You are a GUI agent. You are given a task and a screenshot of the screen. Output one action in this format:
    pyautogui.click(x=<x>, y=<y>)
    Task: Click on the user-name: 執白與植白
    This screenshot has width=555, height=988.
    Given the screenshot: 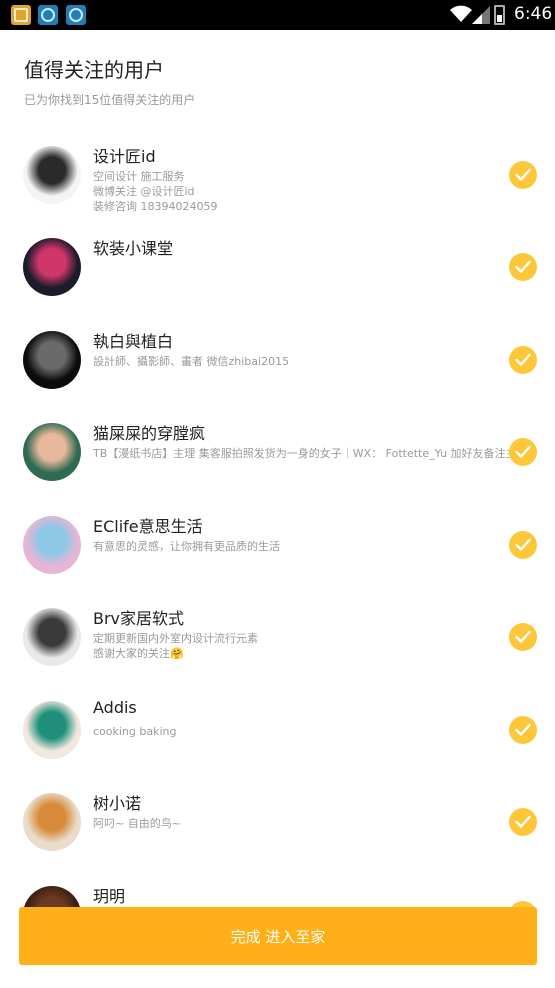 What is the action you would take?
    pyautogui.click(x=133, y=341)
    